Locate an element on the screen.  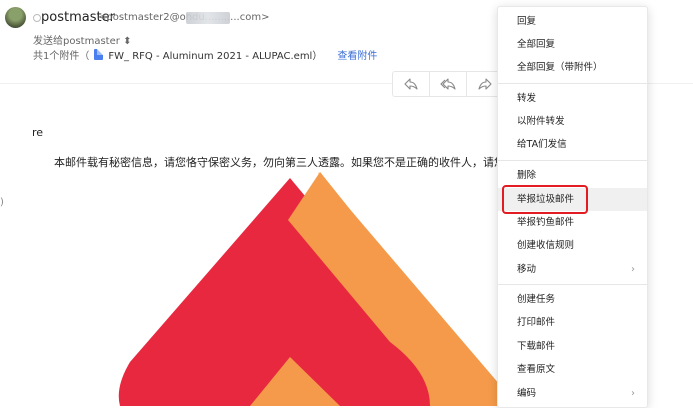
menu-item-mail-to-them: 给TA们发信 is located at coordinates (572, 144).